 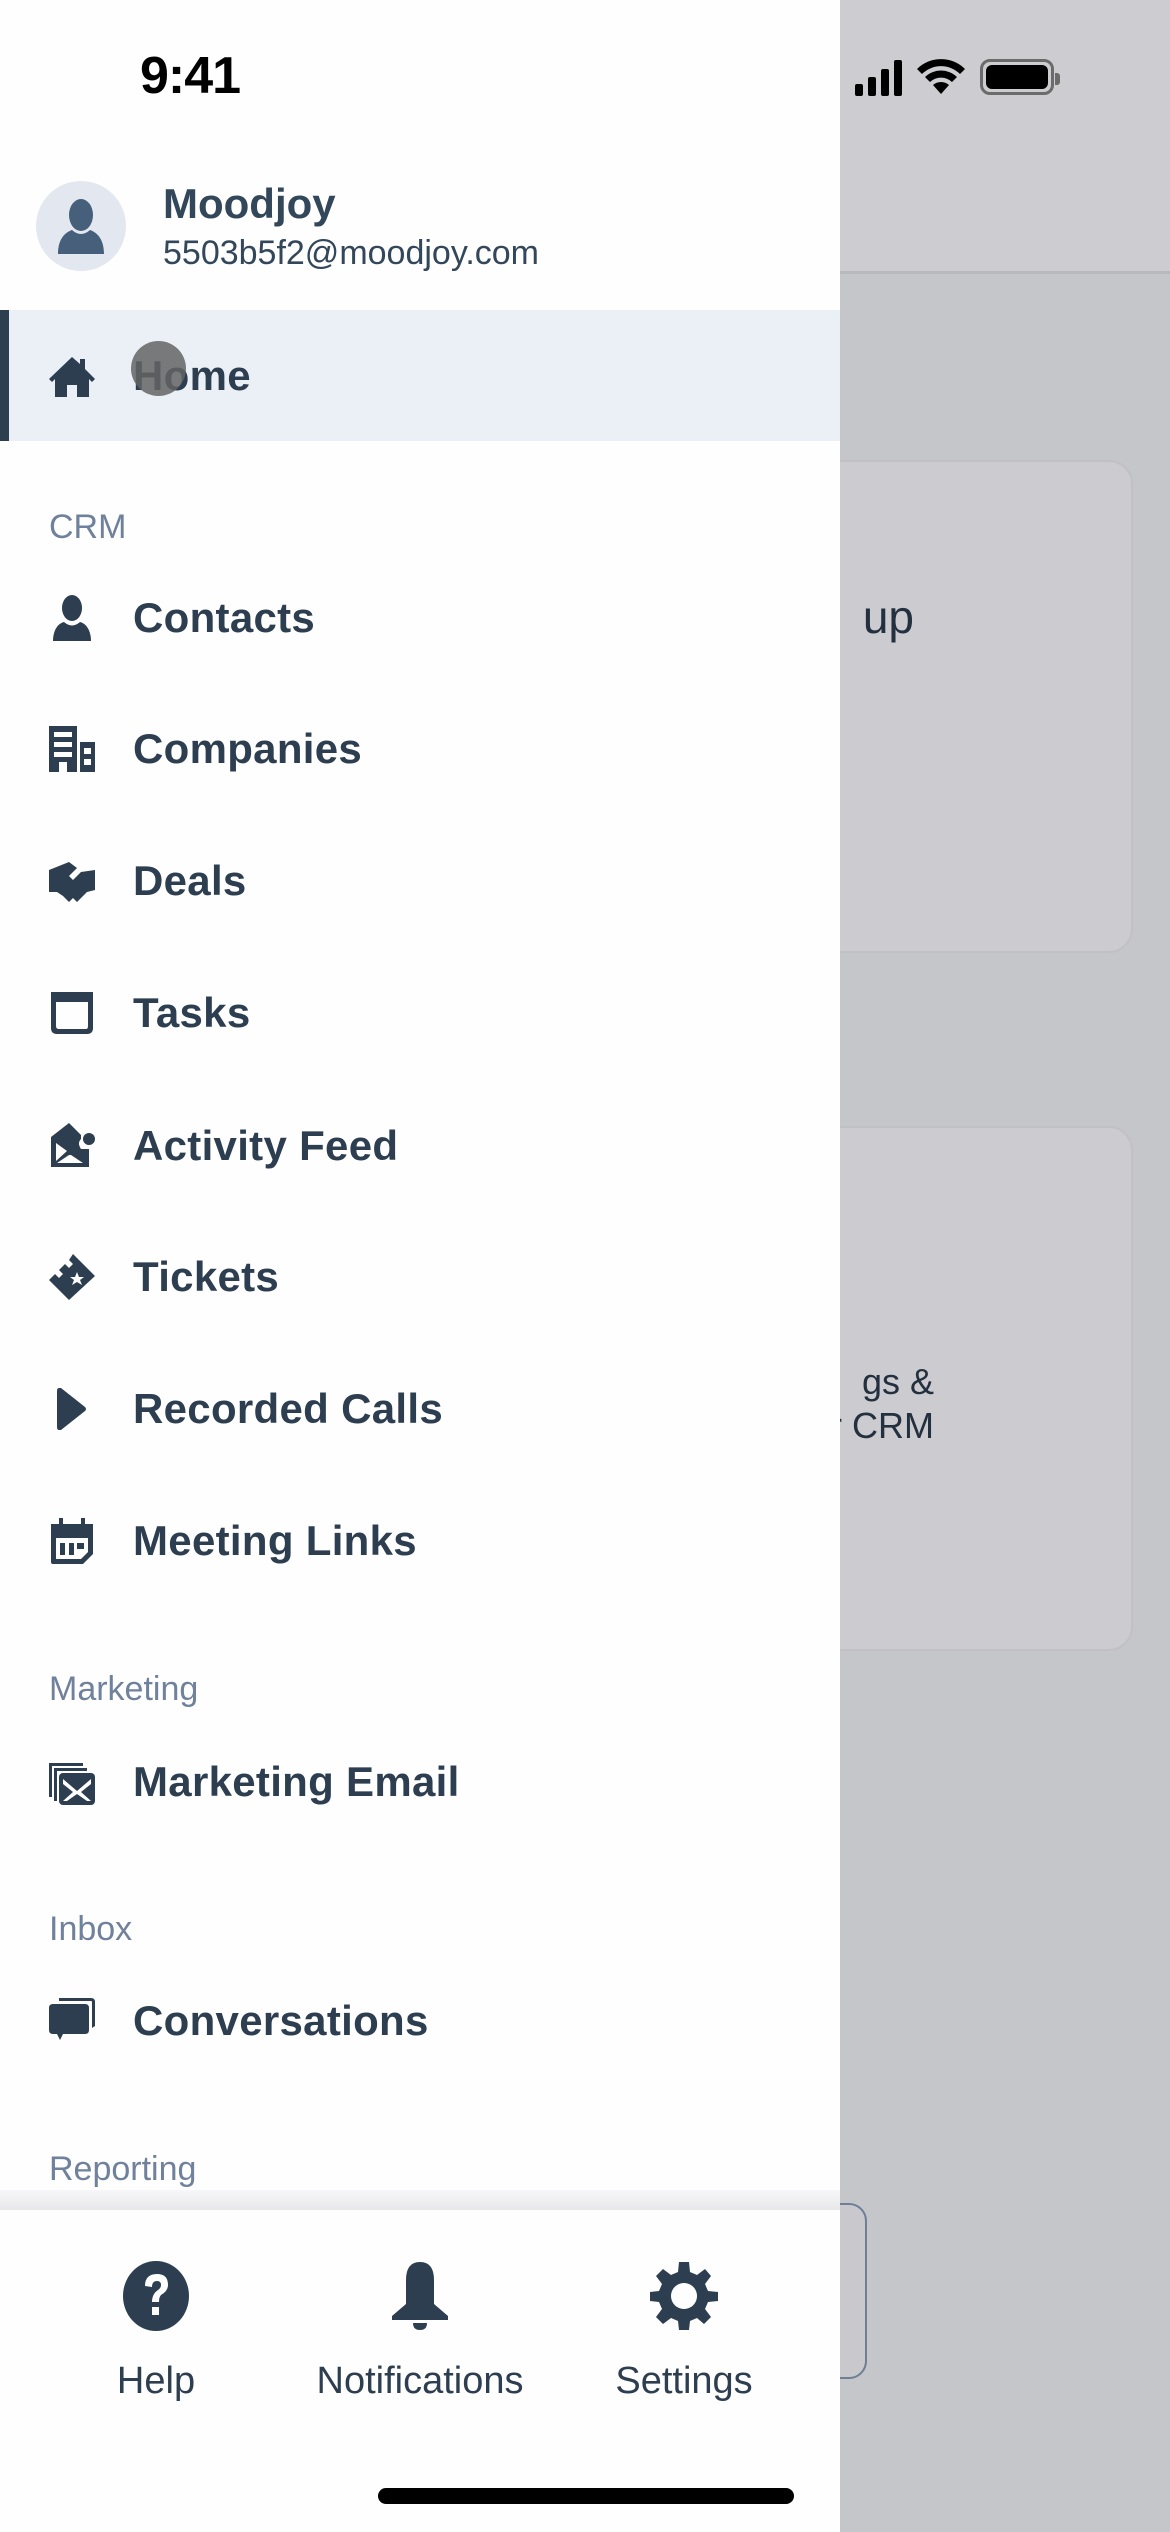 What do you see at coordinates (882, 1425) in the screenshot?
I see `background-card-text-line: r CRM` at bounding box center [882, 1425].